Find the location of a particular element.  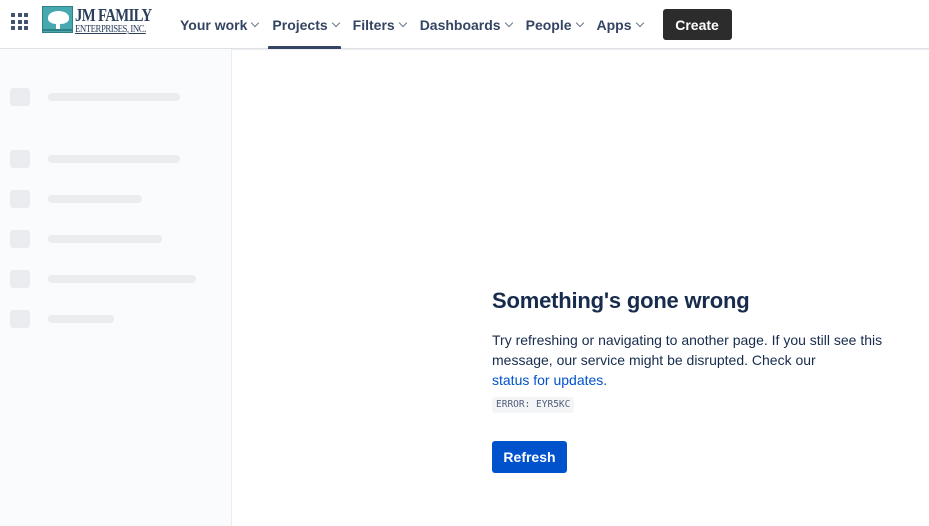

nav-people-label: People is located at coordinates (548, 24).